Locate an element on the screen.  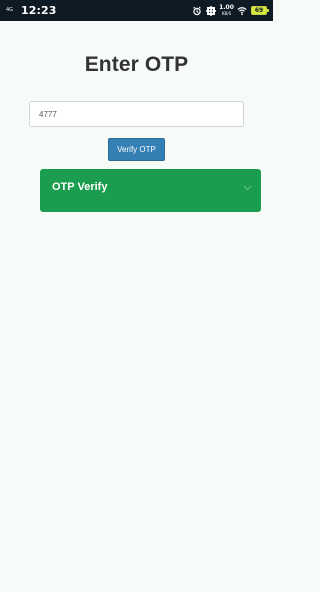
battery-level: 69 is located at coordinates (259, 10).